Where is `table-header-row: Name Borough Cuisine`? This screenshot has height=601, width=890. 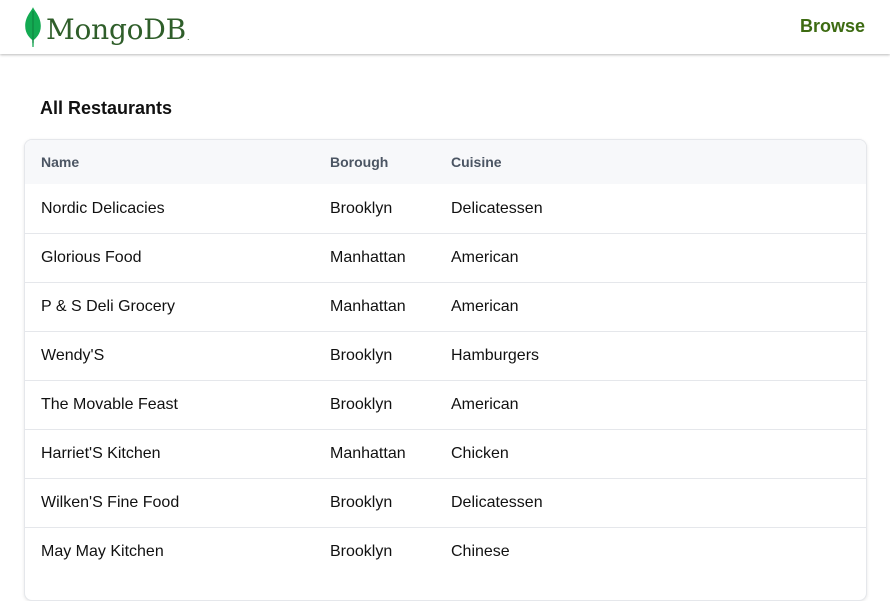
table-header-row: Name Borough Cuisine is located at coordinates (445, 162).